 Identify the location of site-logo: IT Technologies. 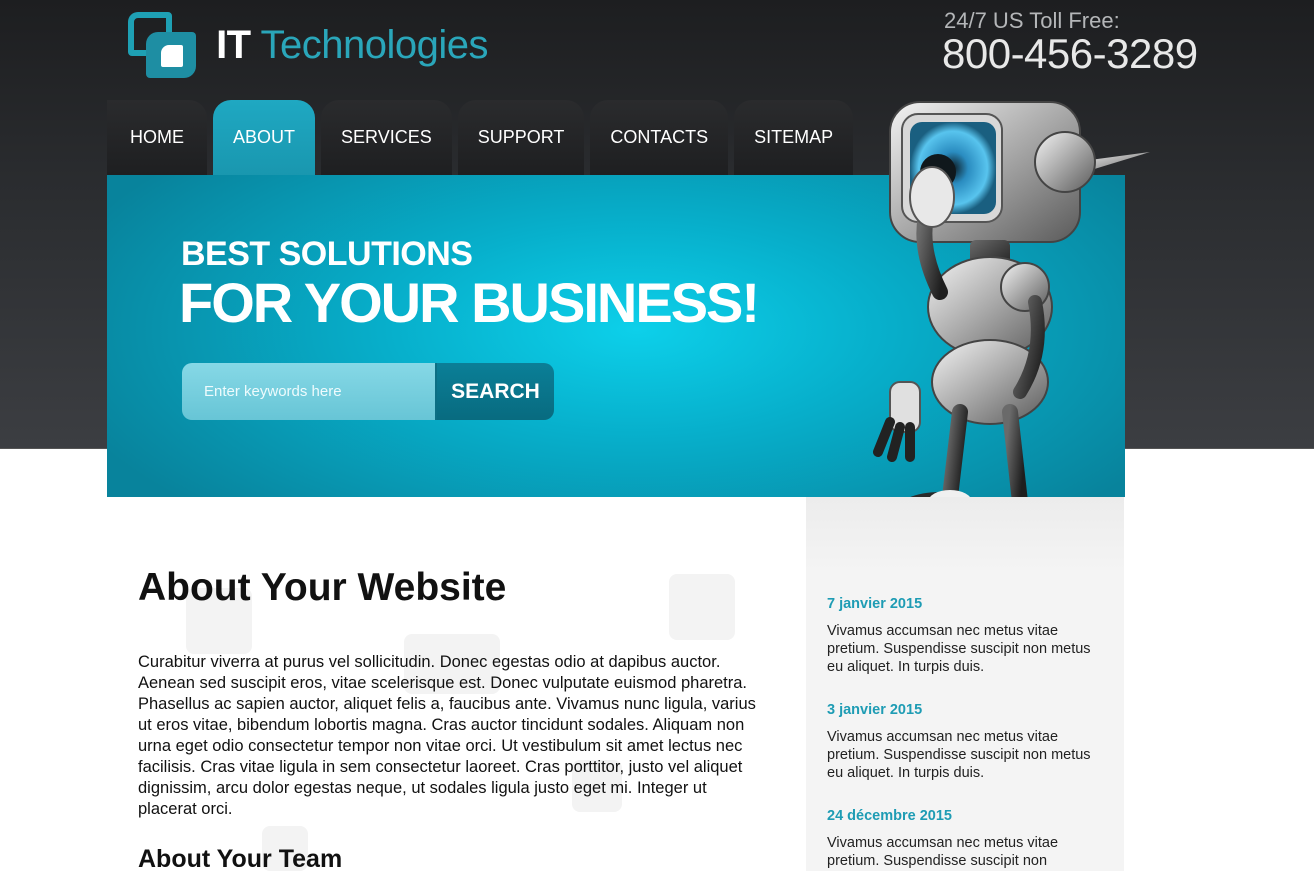
(308, 45).